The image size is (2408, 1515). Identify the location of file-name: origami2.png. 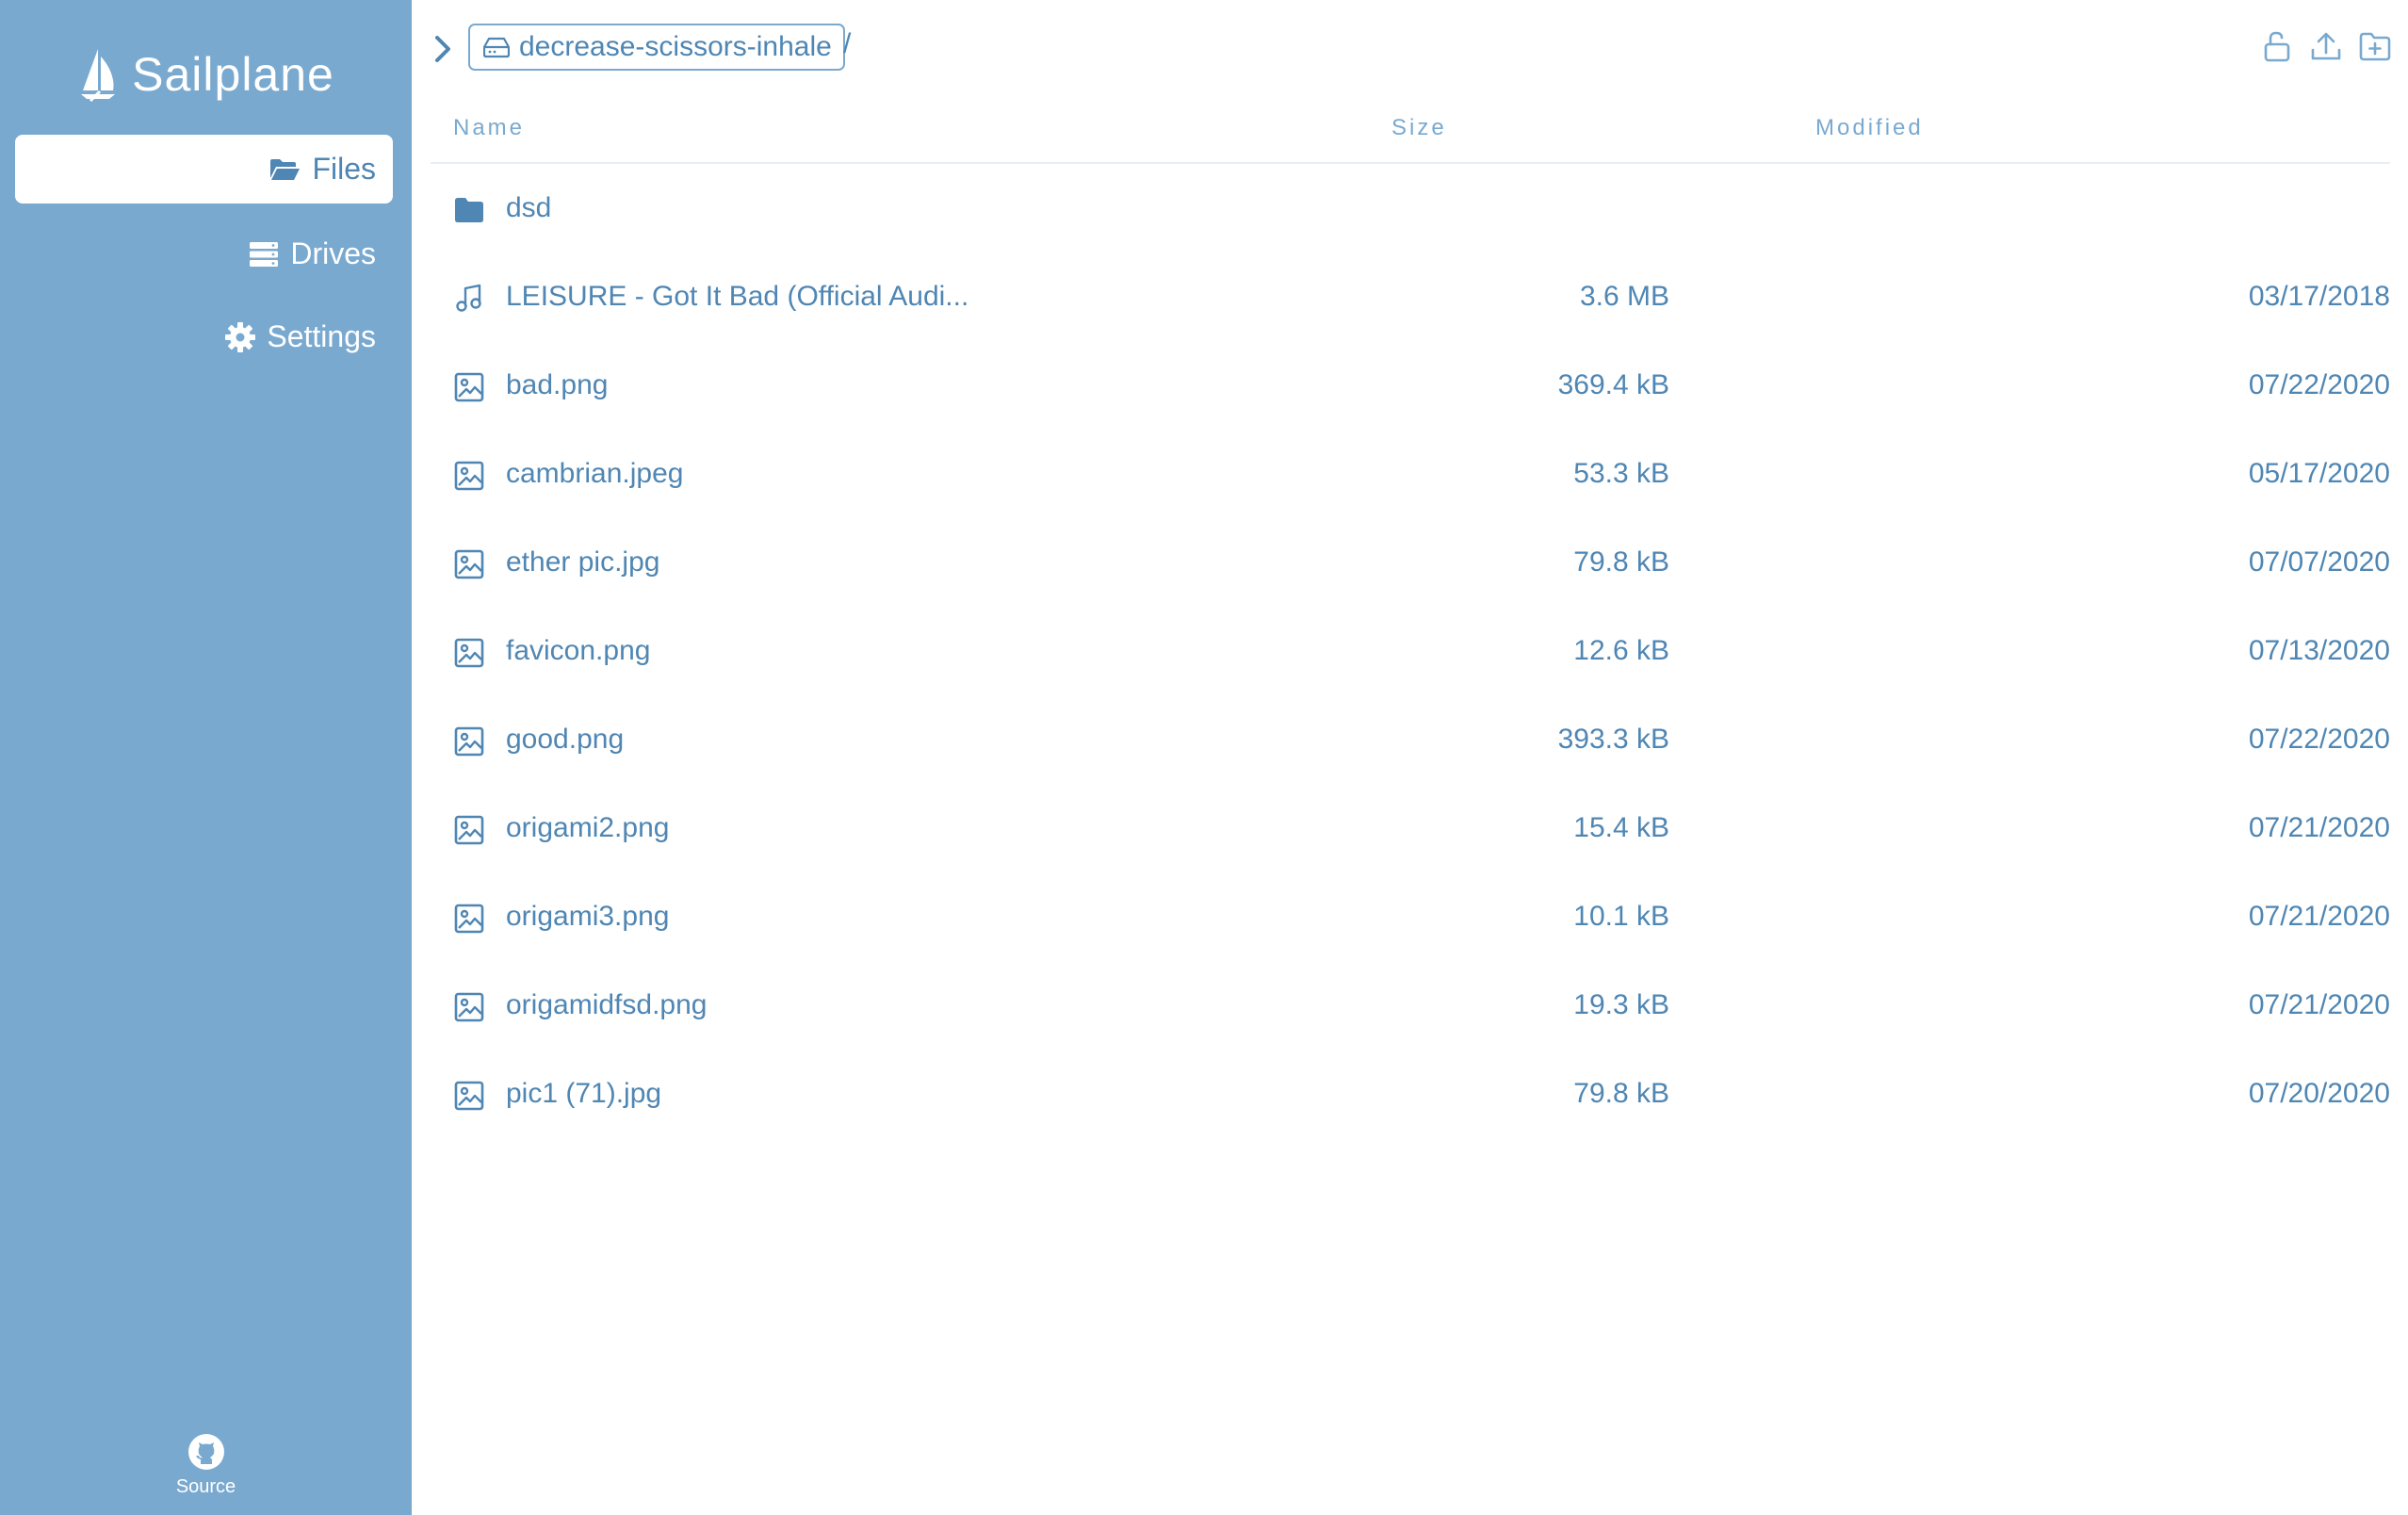
(588, 827).